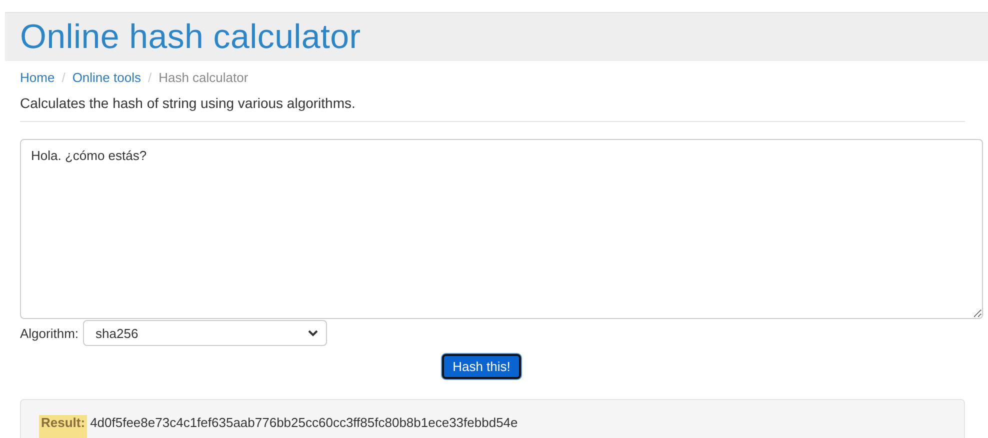 This screenshot has width=988, height=438. What do you see at coordinates (49, 333) in the screenshot?
I see `algorithm-label: Algorithm:` at bounding box center [49, 333].